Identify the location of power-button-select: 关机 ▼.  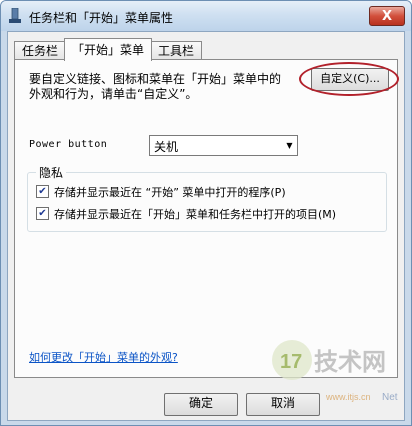
(223, 145).